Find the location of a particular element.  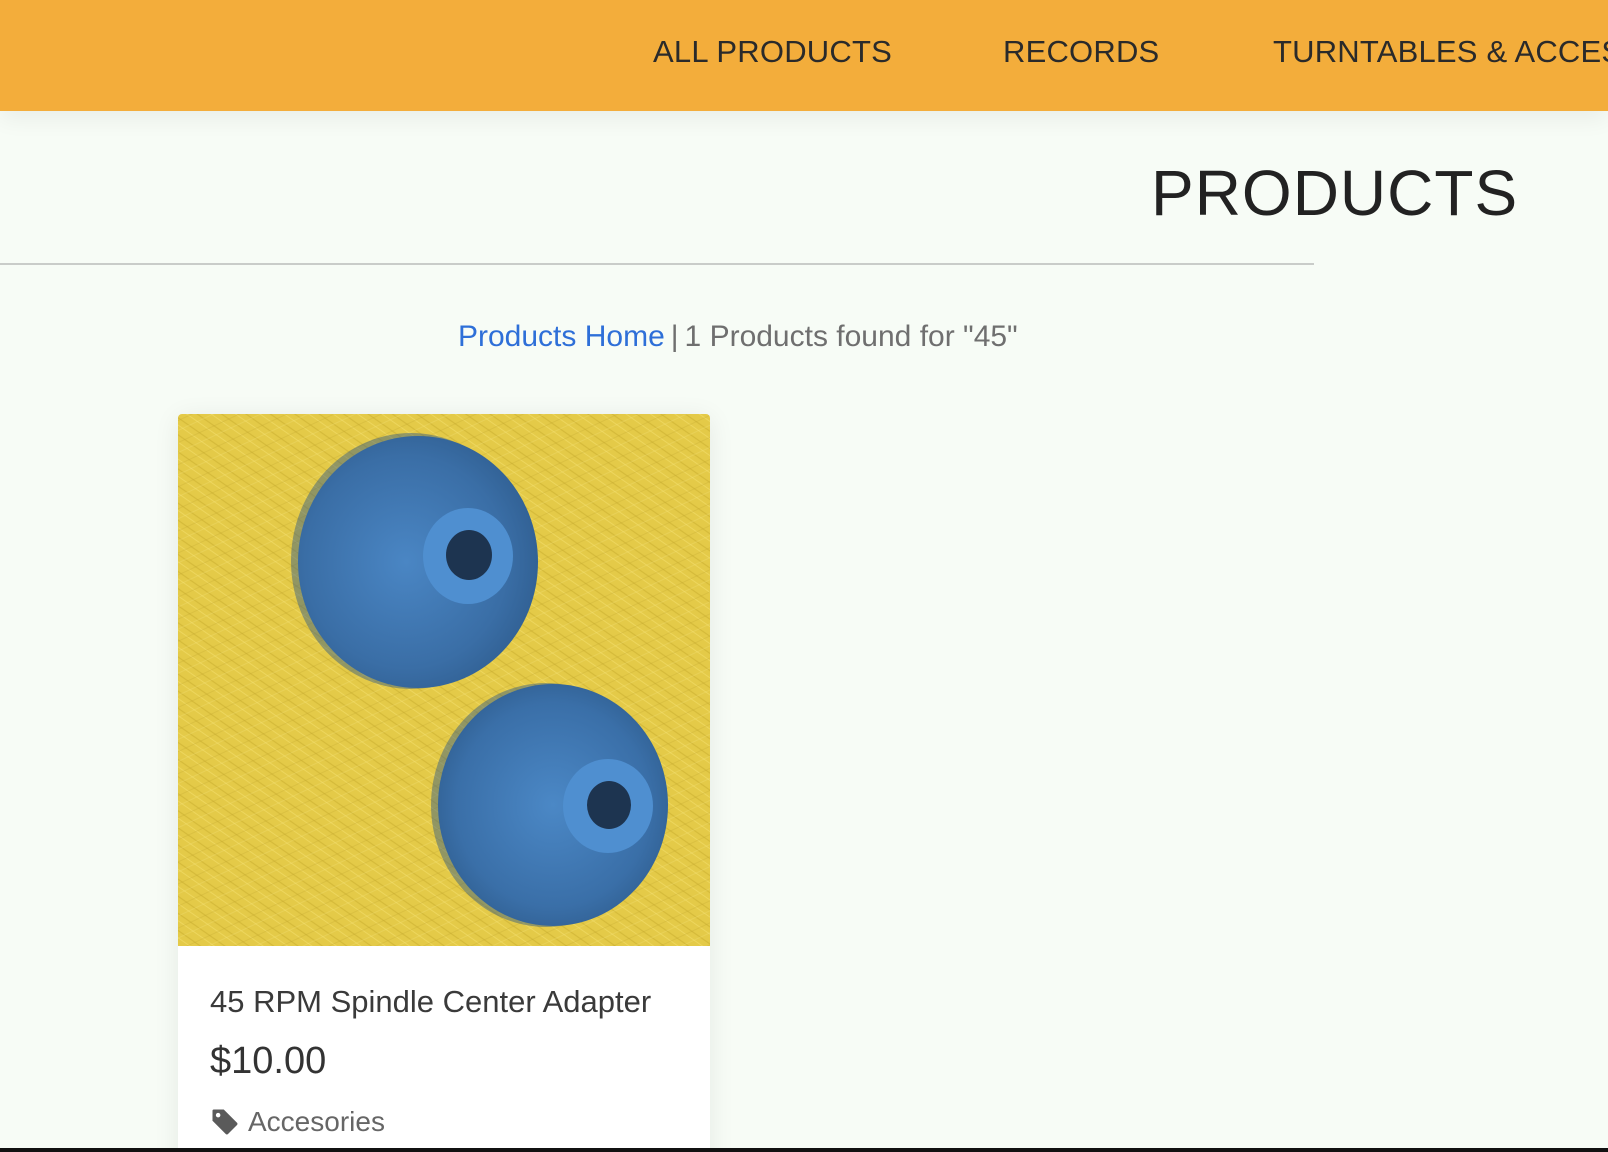

product-category: Accesories is located at coordinates (297, 1122).